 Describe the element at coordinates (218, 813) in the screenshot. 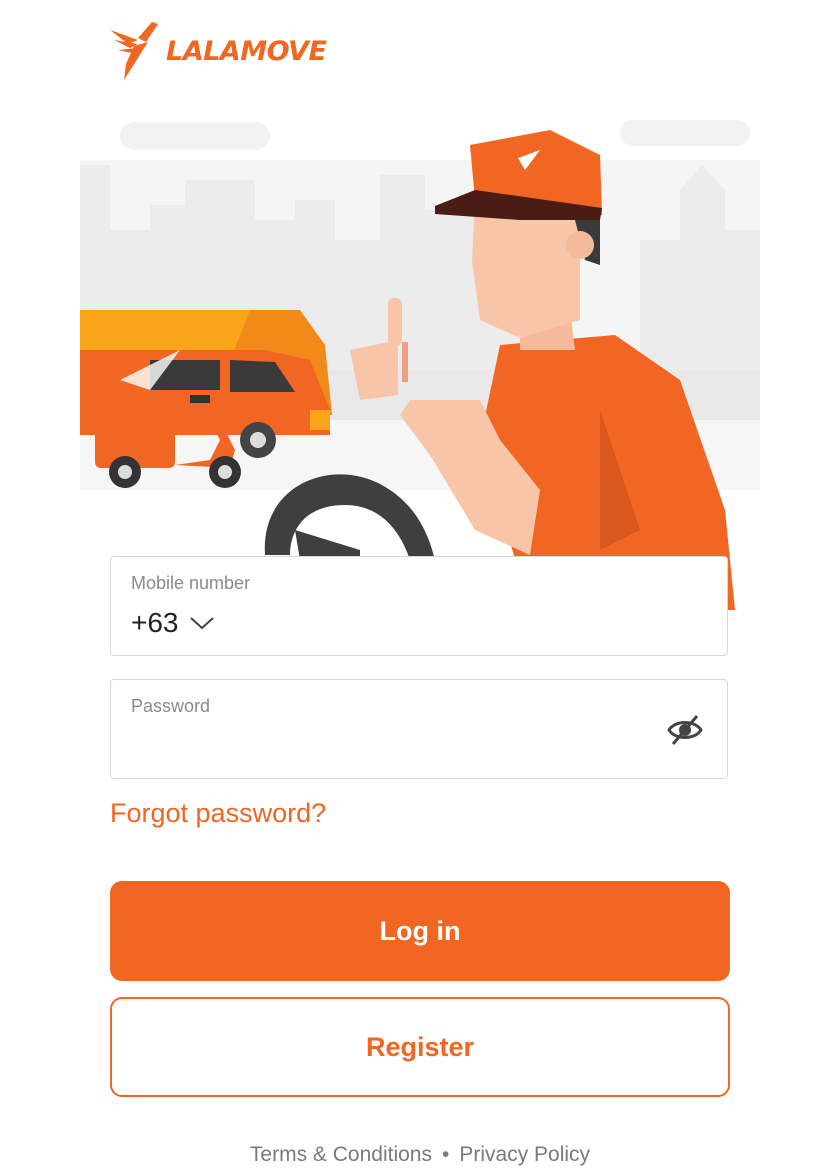

I see `forgot-password-link: Forgot password?` at that location.